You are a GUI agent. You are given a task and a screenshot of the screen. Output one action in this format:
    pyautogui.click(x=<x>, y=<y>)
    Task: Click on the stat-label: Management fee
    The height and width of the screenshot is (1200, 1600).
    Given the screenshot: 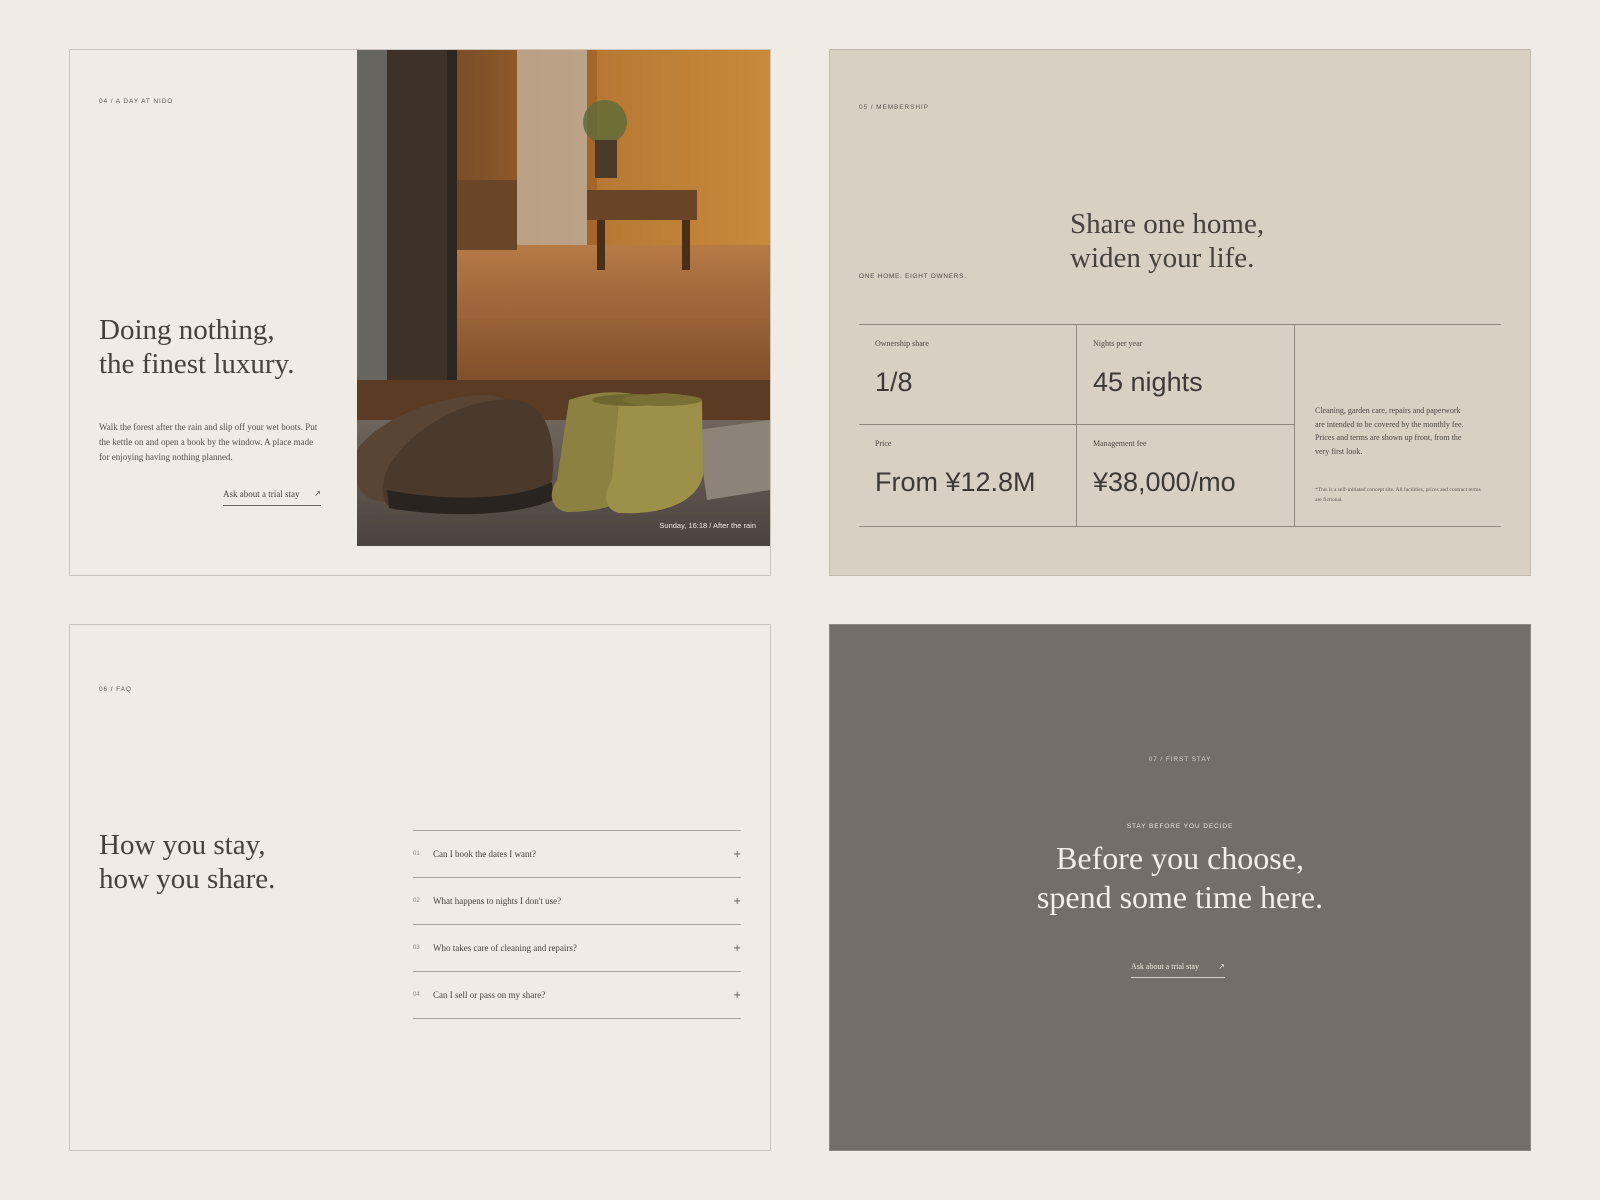 What is the action you would take?
    pyautogui.click(x=1120, y=443)
    